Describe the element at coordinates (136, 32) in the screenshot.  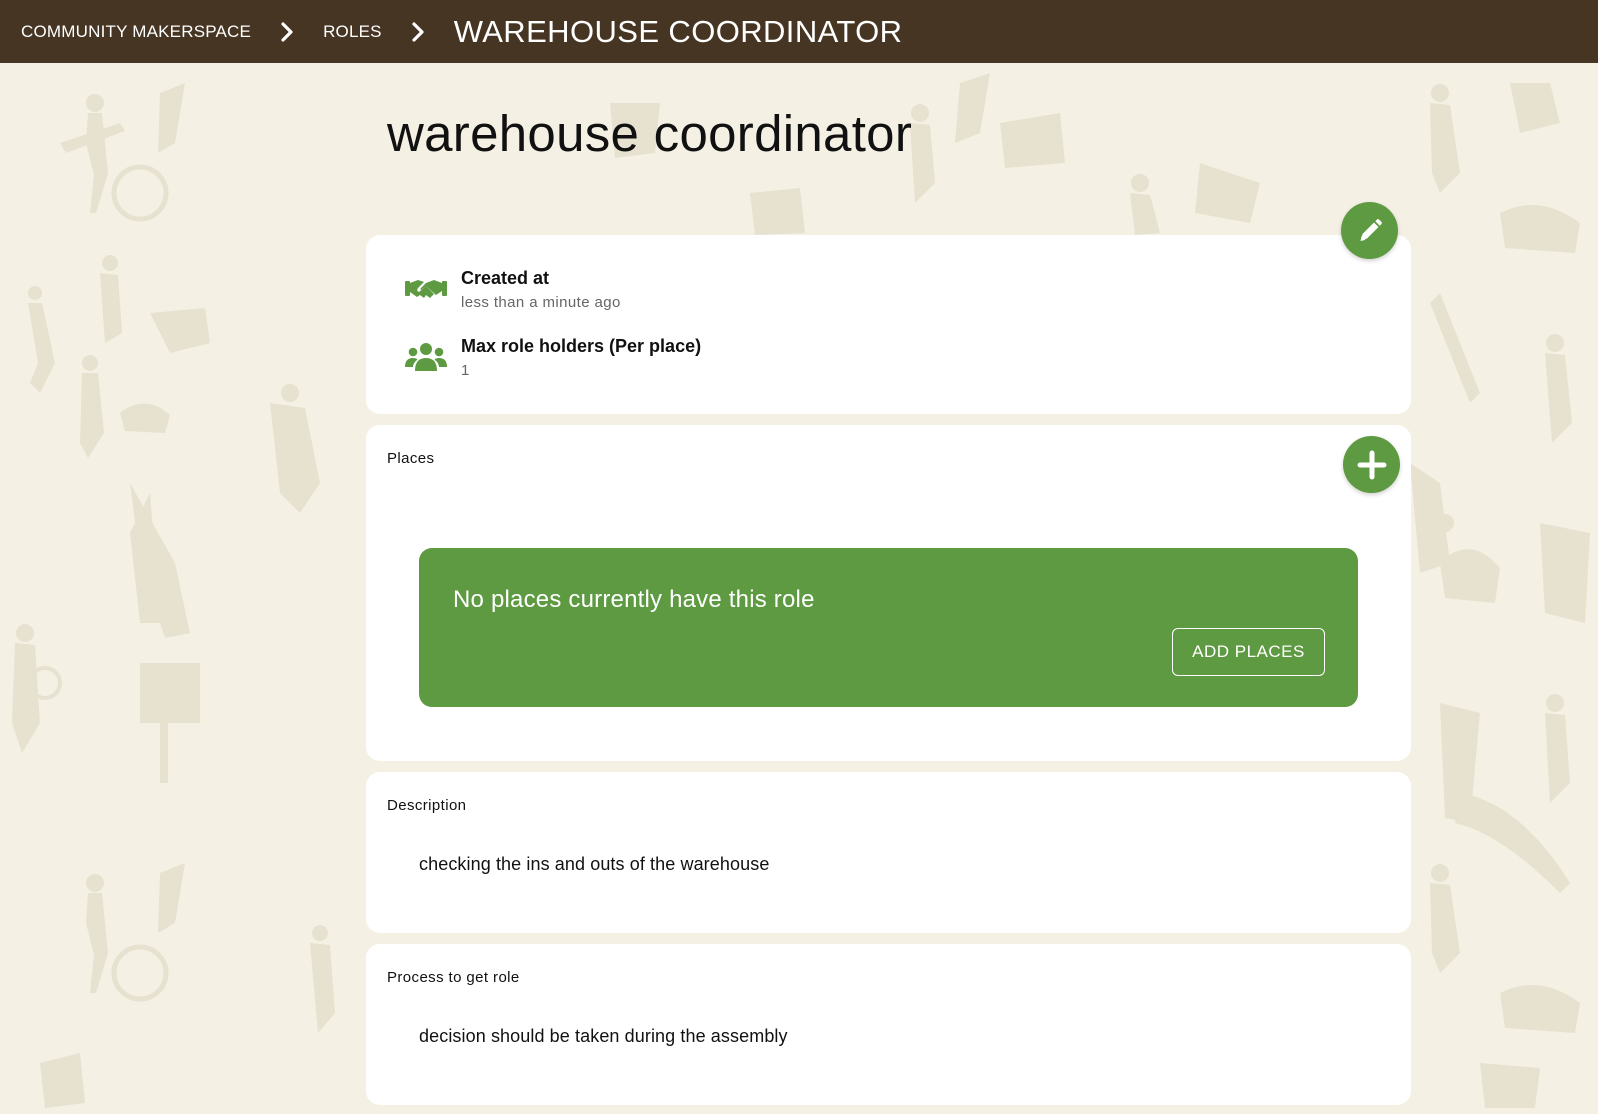
I see `breadcrumb-community-makerspace: COMMUNITY MAKERSPACE` at that location.